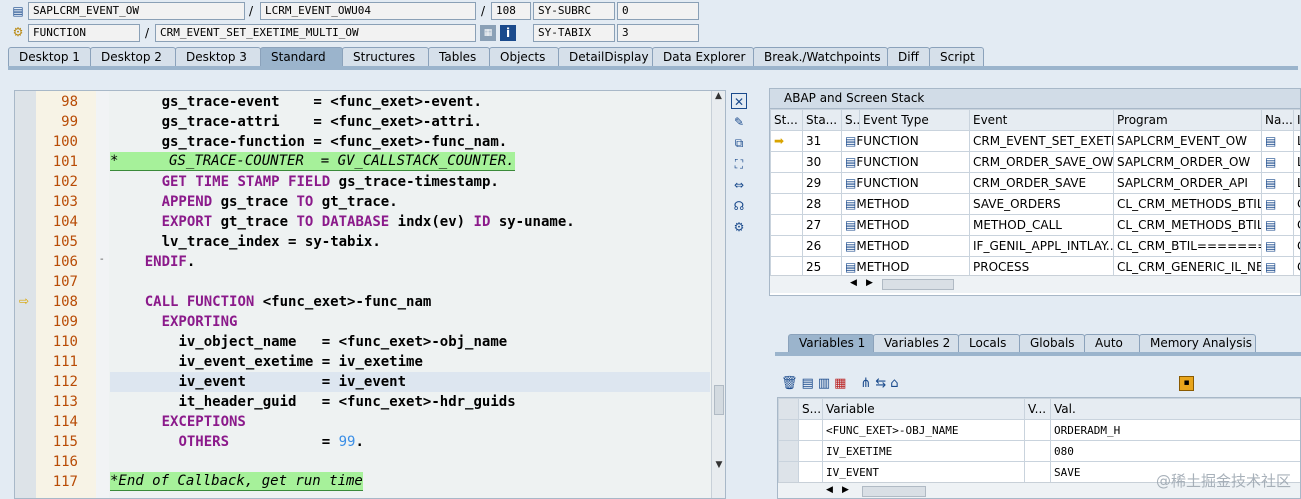 The width and height of the screenshot is (1301, 499). What do you see at coordinates (84, 33) in the screenshot?
I see `type-field: FUNCTION` at bounding box center [84, 33].